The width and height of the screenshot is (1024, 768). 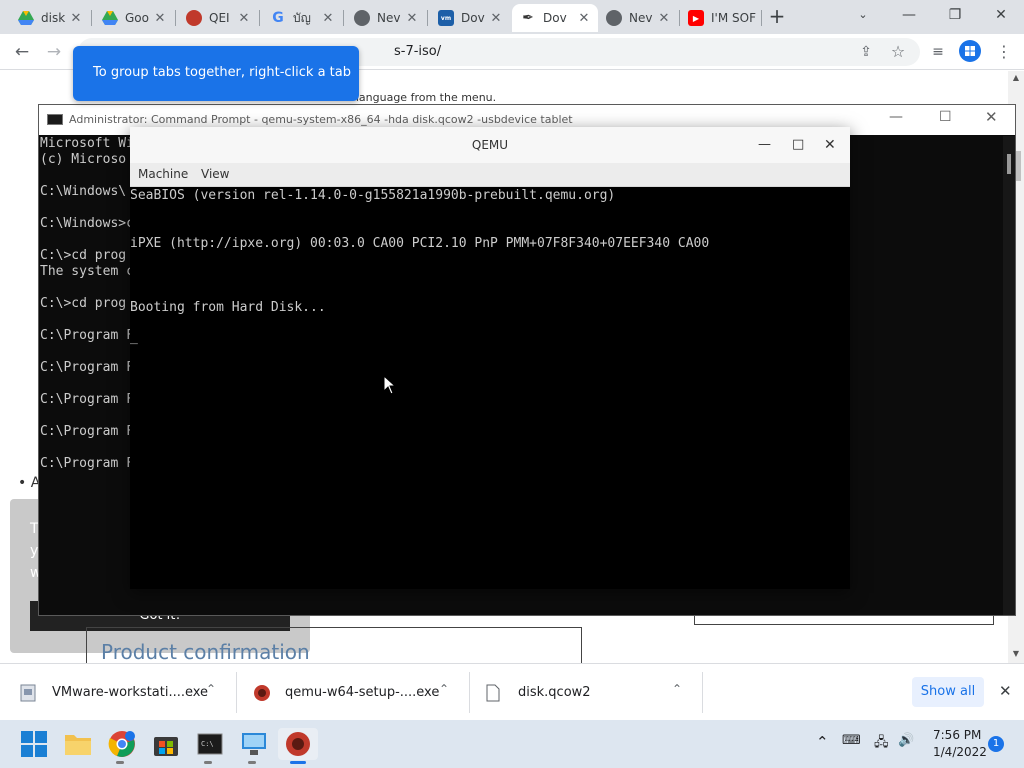 What do you see at coordinates (896, 117) in the screenshot?
I see `cmd-minimize-button: —` at bounding box center [896, 117].